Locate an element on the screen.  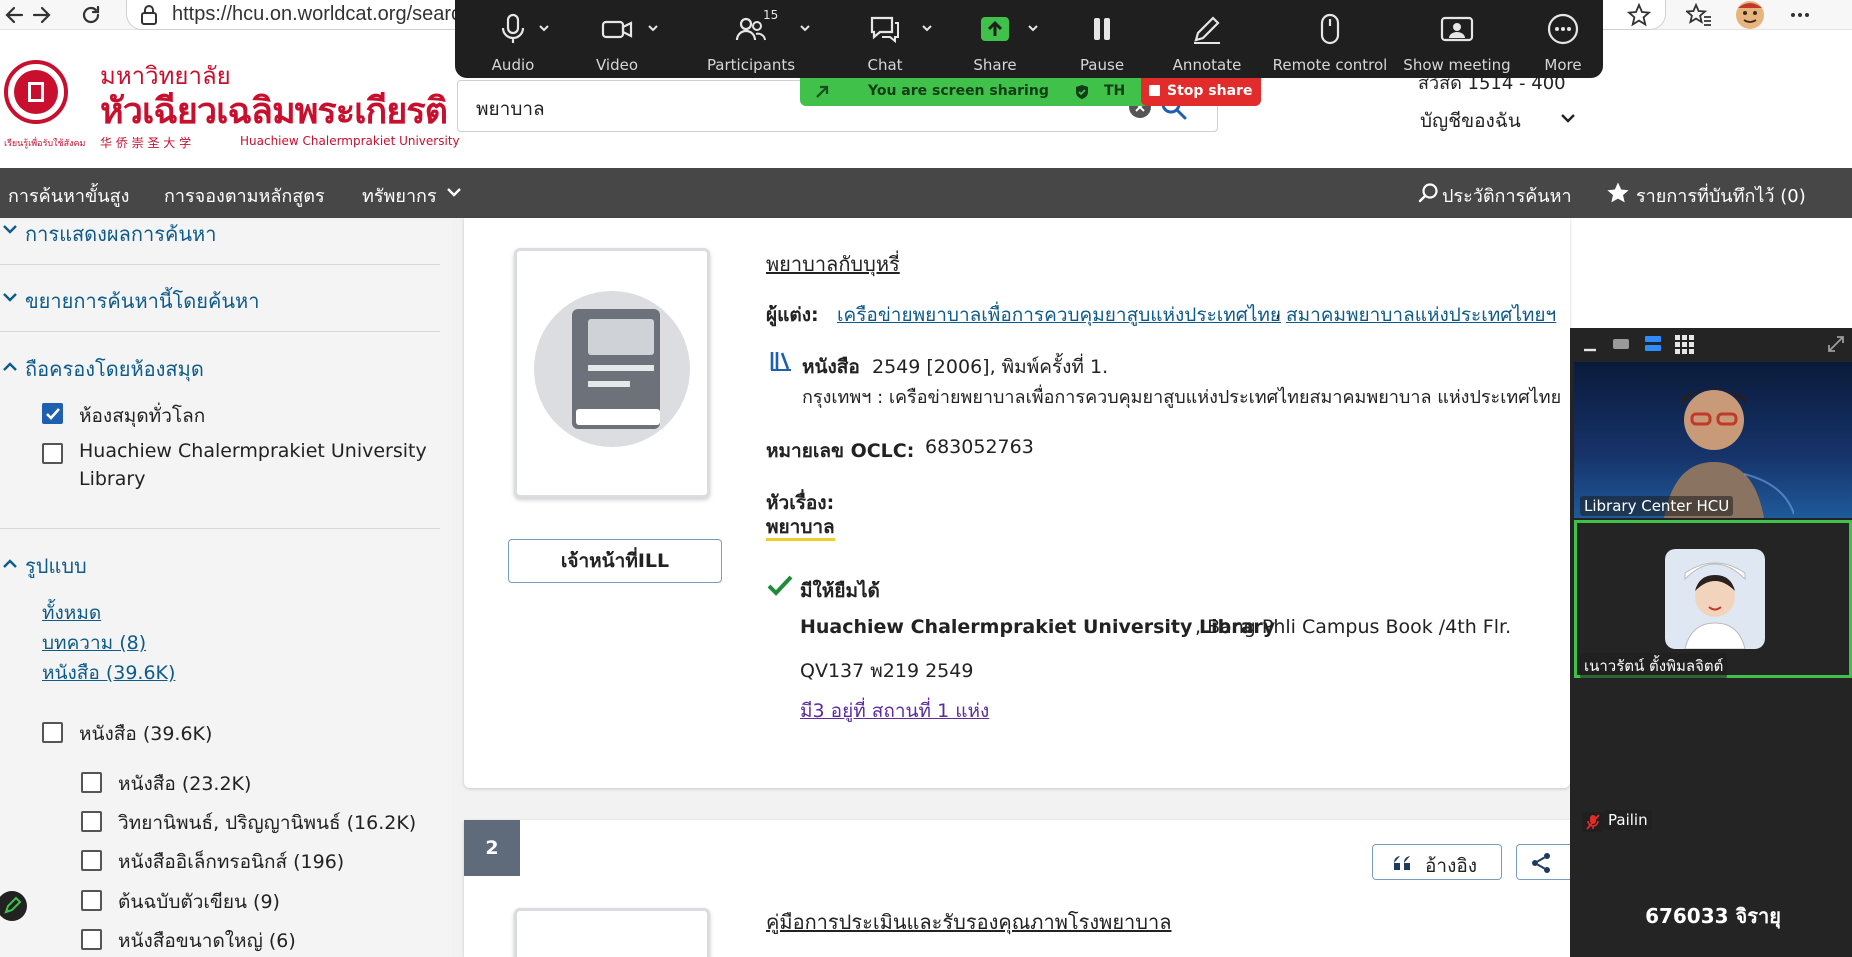
more-icon is located at coordinates (1800, 15).